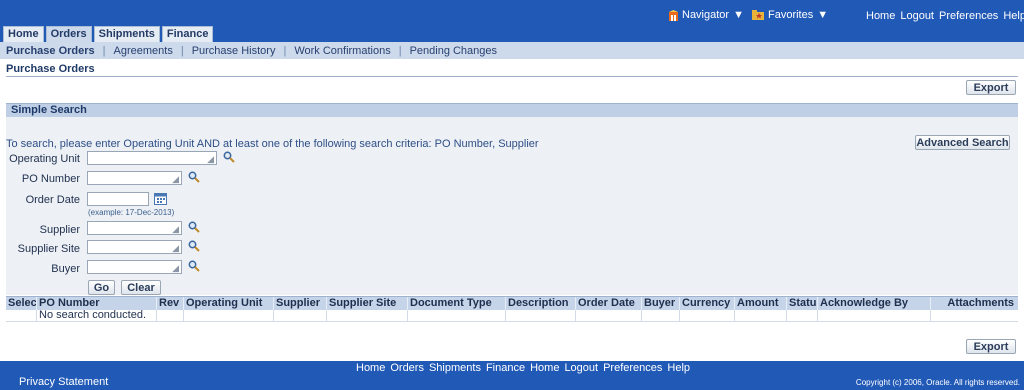  I want to click on page-title: Purchase Orders, so click(50, 69).